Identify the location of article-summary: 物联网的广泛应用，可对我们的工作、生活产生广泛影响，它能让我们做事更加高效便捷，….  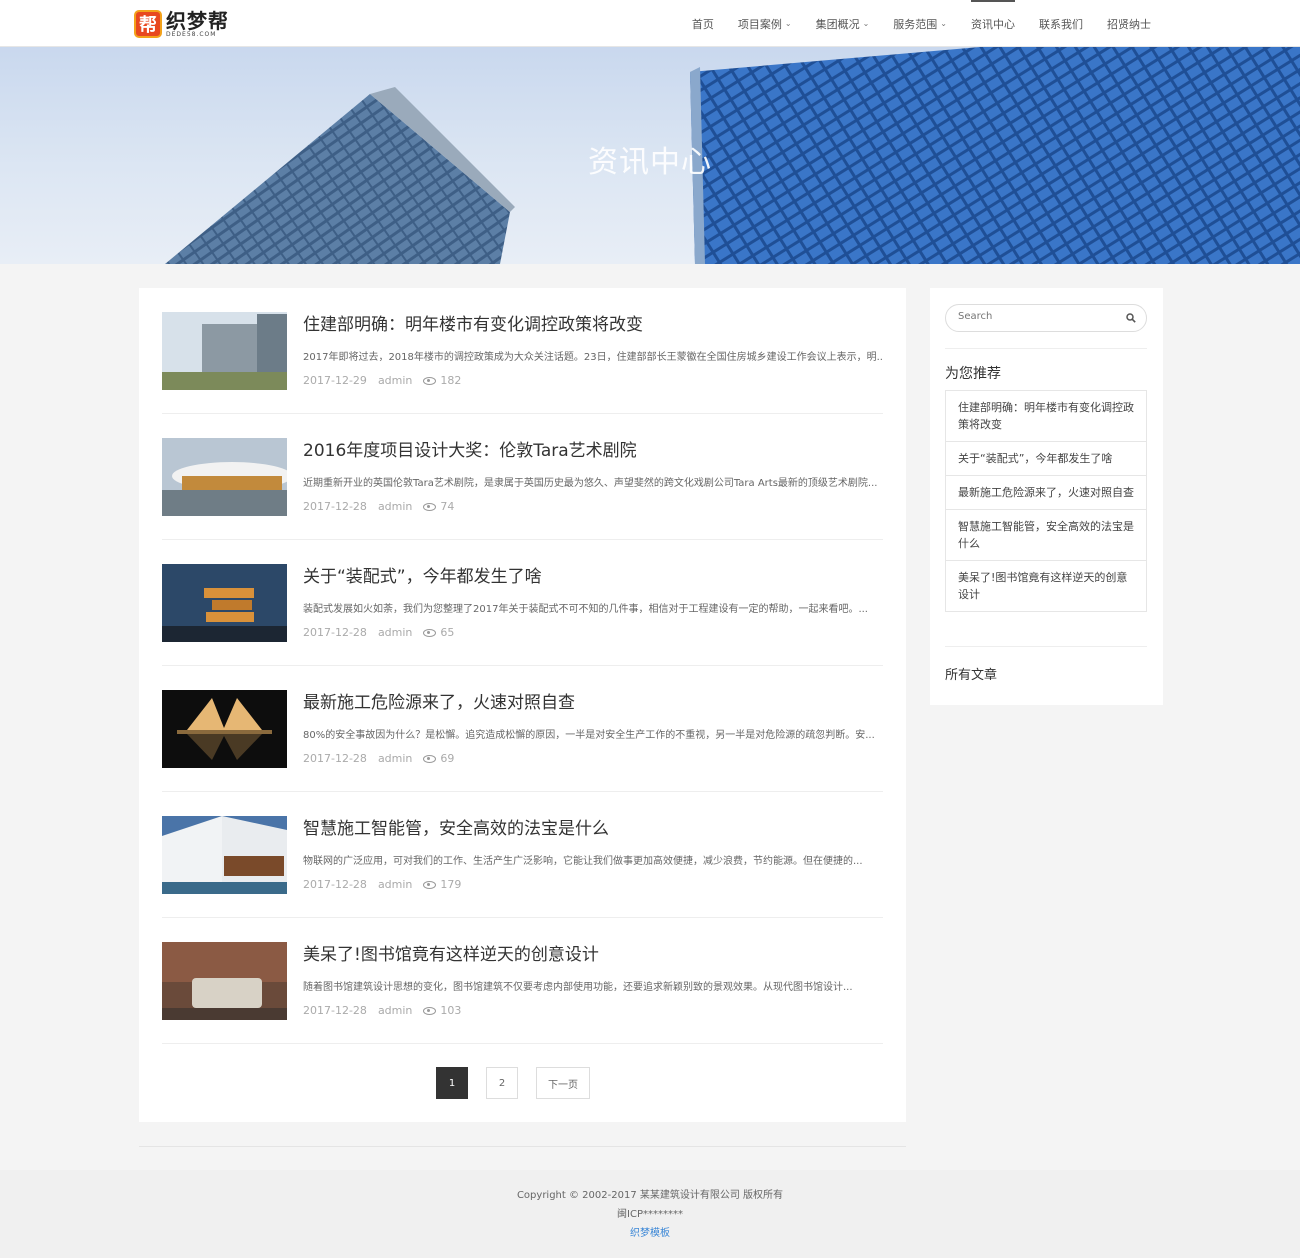
(583, 861).